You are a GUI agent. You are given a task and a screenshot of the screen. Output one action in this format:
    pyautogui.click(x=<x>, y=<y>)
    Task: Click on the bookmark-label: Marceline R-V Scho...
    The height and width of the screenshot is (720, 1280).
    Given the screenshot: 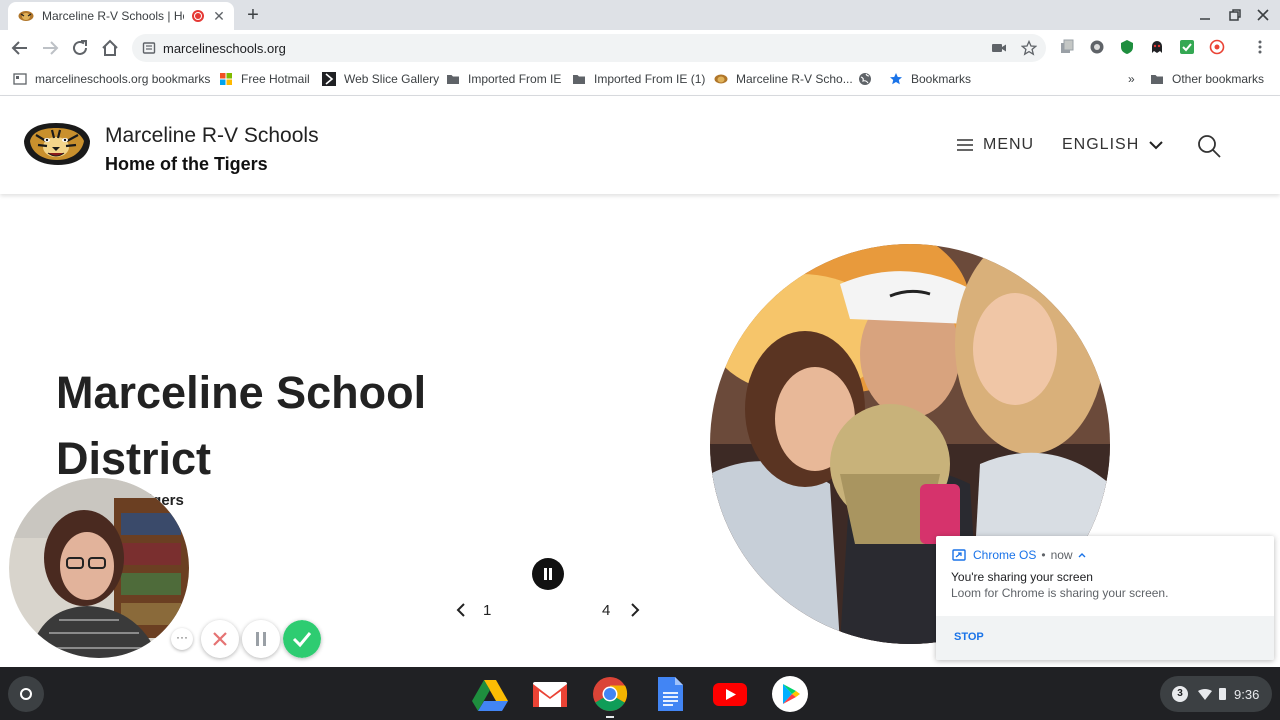 What is the action you would take?
    pyautogui.click(x=794, y=79)
    